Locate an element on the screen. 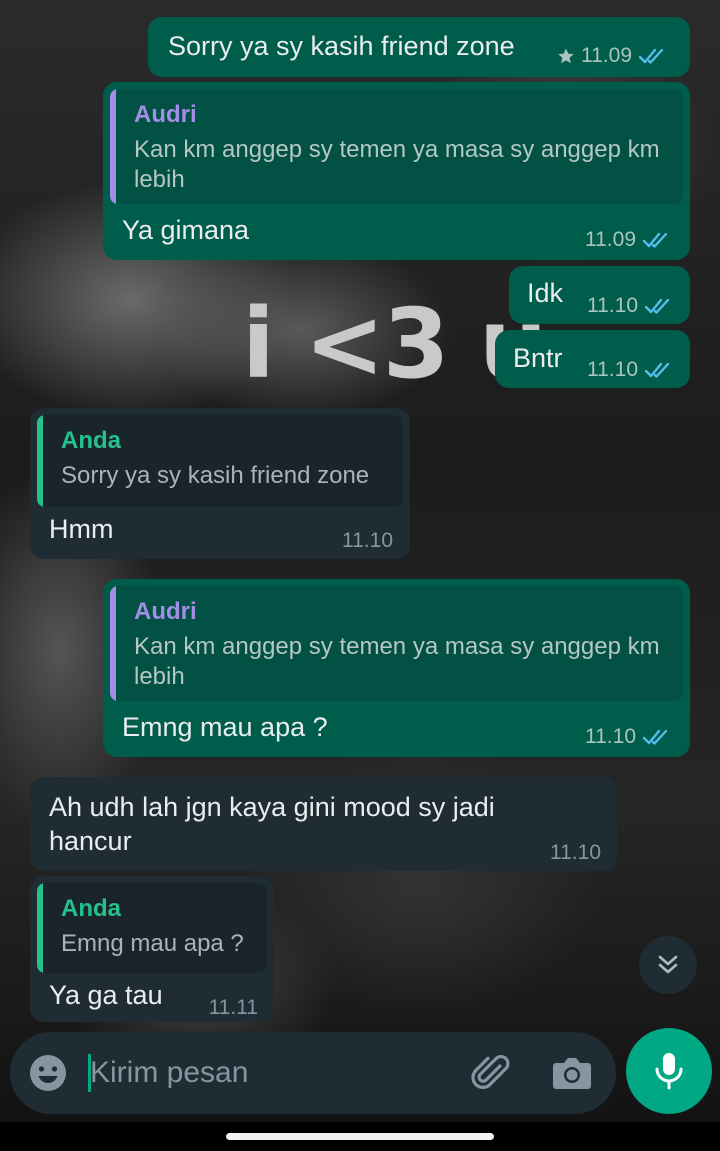  message-composer is located at coordinates (313, 1073).